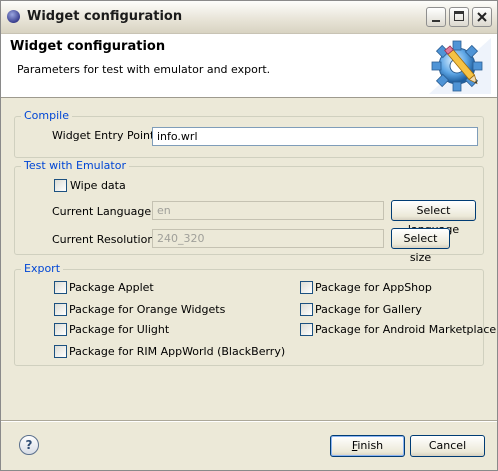 The width and height of the screenshot is (498, 471). I want to click on title-bar: Widget configuration, so click(249, 17).